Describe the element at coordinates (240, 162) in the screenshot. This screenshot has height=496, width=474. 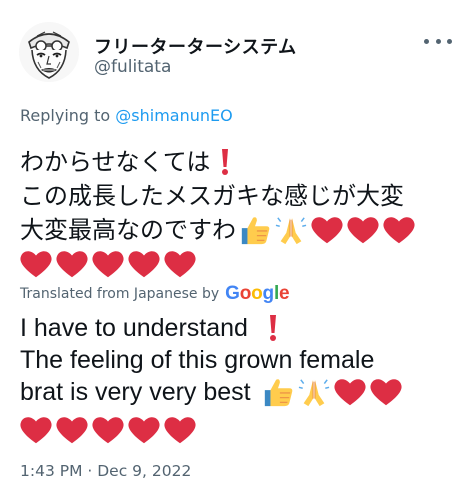
I see `tweet-line: わからせなくては` at that location.